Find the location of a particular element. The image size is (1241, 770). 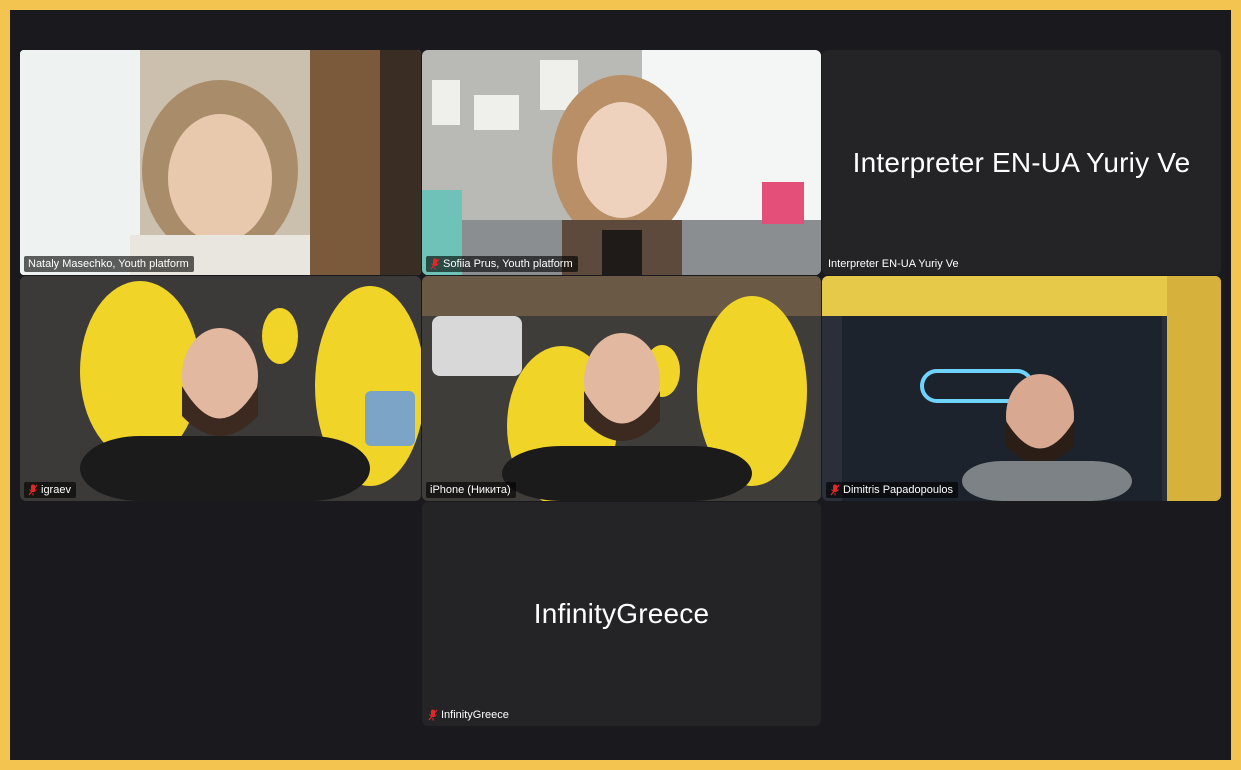

participant-name: Dimitris Papadopoulos is located at coordinates (898, 490).